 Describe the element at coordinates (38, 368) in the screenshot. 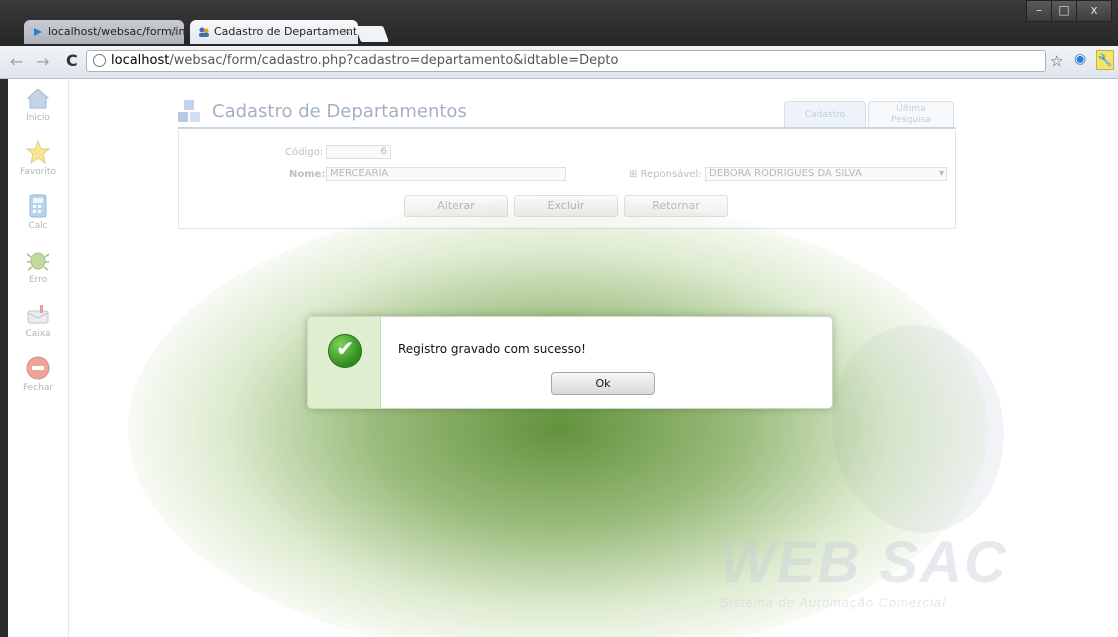

I see `close-icon` at that location.